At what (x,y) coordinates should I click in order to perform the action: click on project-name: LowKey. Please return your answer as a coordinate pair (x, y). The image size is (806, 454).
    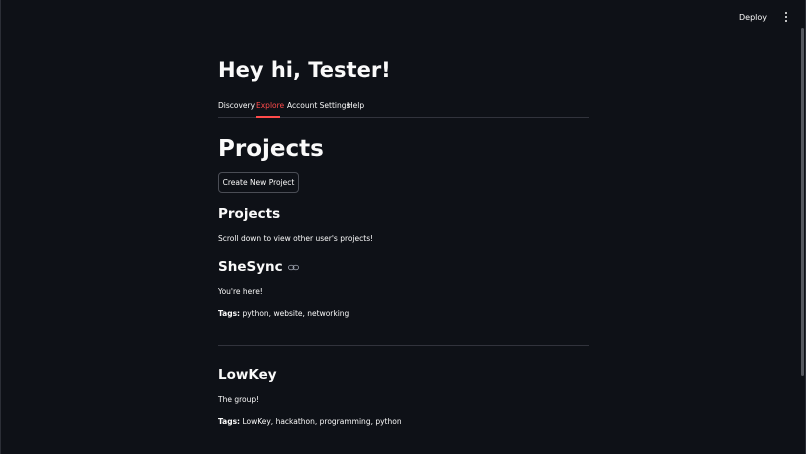
    Looking at the image, I should click on (247, 375).